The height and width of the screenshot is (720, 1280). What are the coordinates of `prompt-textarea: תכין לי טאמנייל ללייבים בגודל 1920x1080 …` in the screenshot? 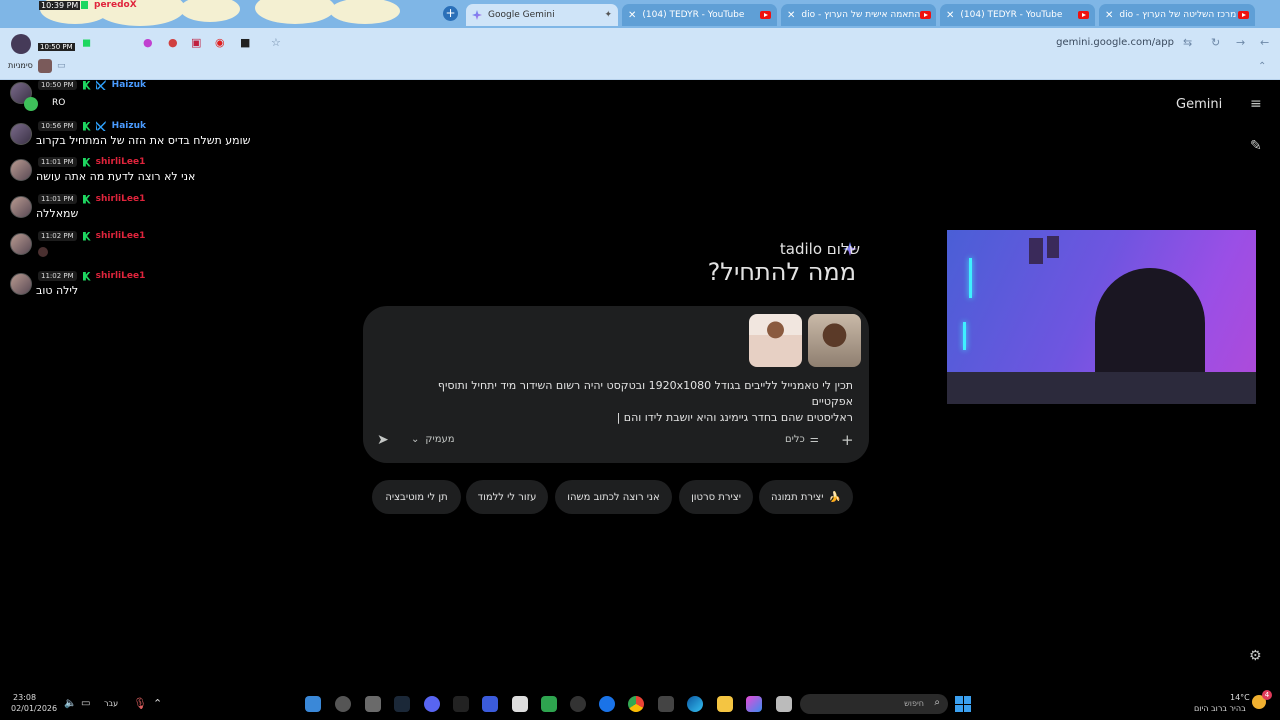 It's located at (628, 402).